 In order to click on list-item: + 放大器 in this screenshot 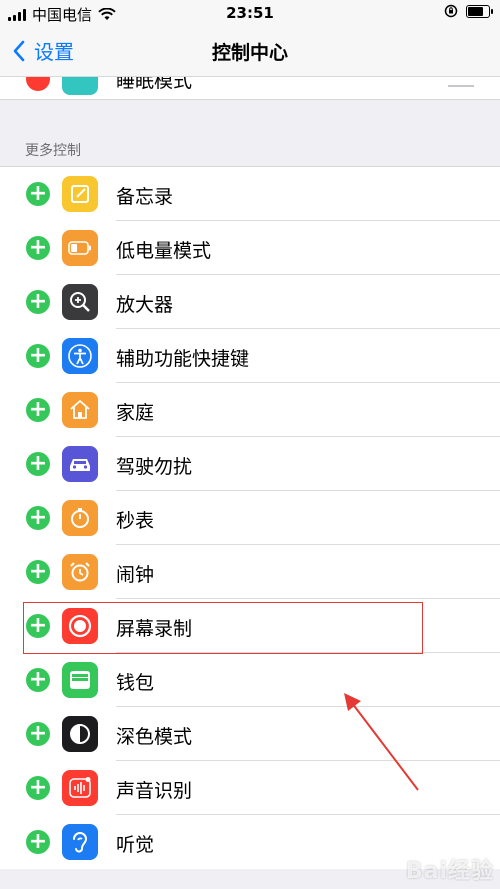, I will do `click(250, 302)`.